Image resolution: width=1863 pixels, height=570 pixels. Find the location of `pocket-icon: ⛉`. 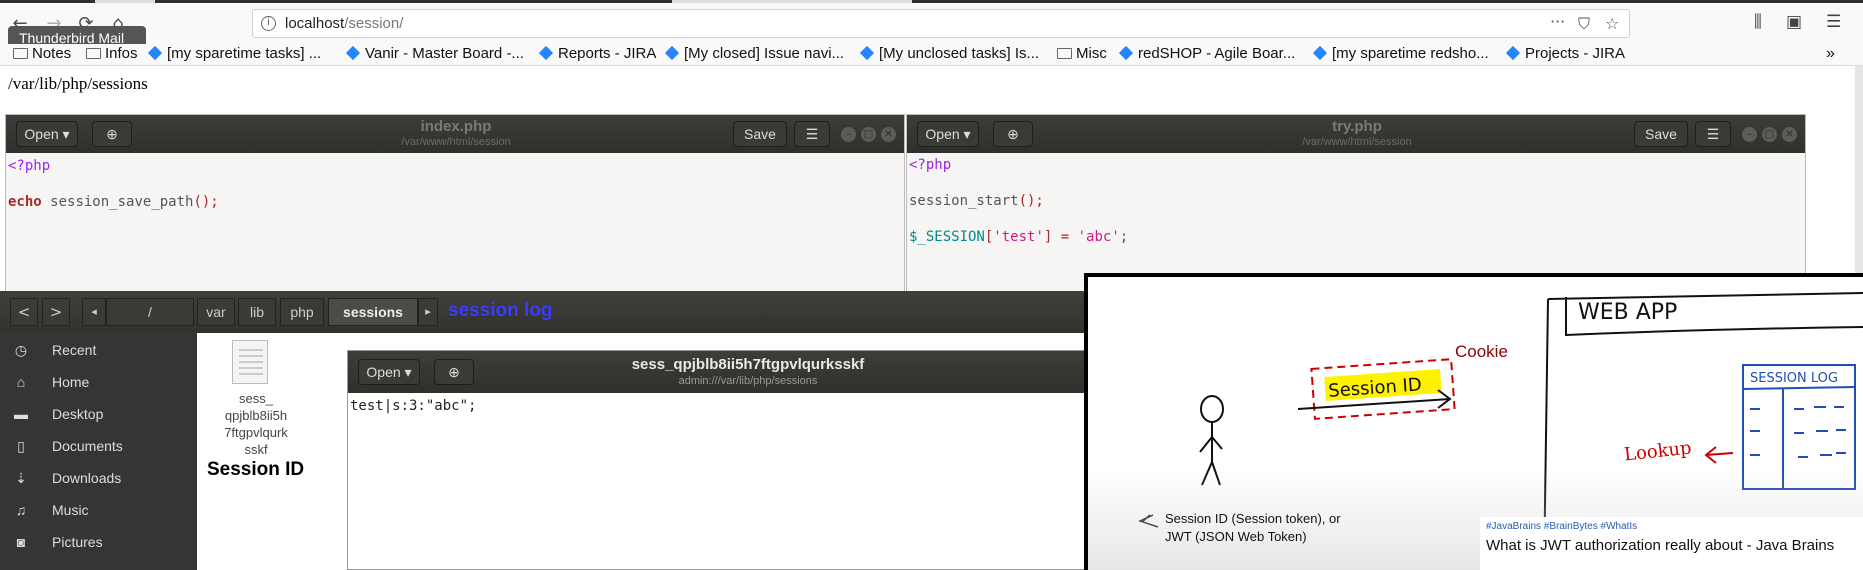

pocket-icon: ⛉ is located at coordinates (1584, 24).